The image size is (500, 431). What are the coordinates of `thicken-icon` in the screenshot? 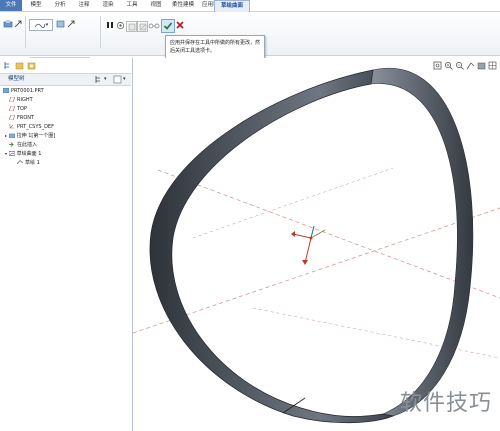 It's located at (60, 24).